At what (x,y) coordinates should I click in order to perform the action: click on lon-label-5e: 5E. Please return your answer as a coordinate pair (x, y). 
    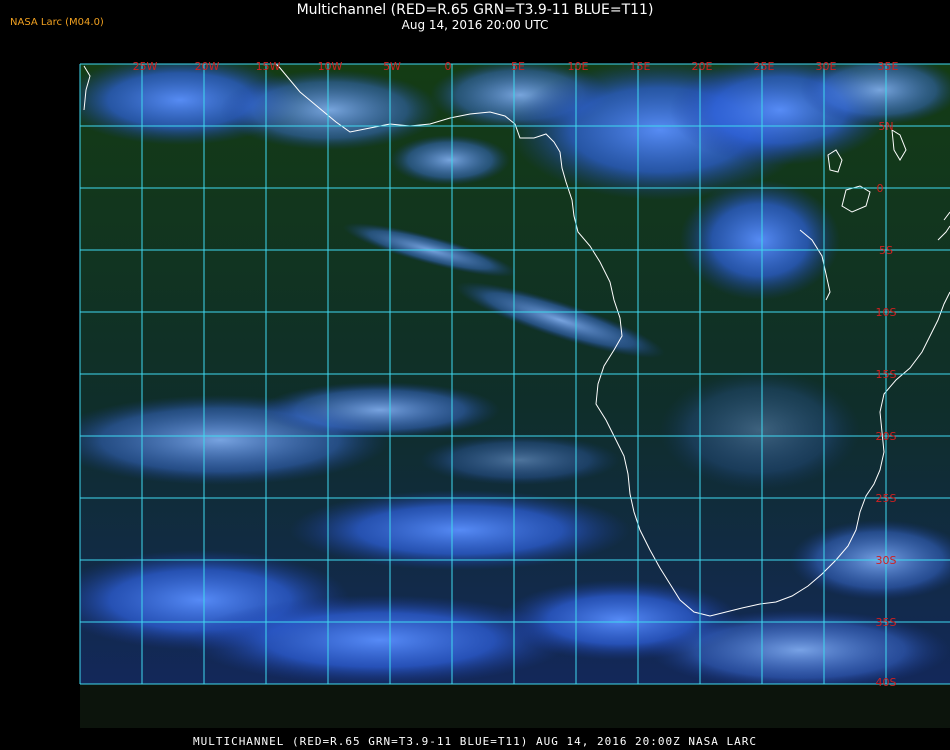
    Looking at the image, I should click on (518, 66).